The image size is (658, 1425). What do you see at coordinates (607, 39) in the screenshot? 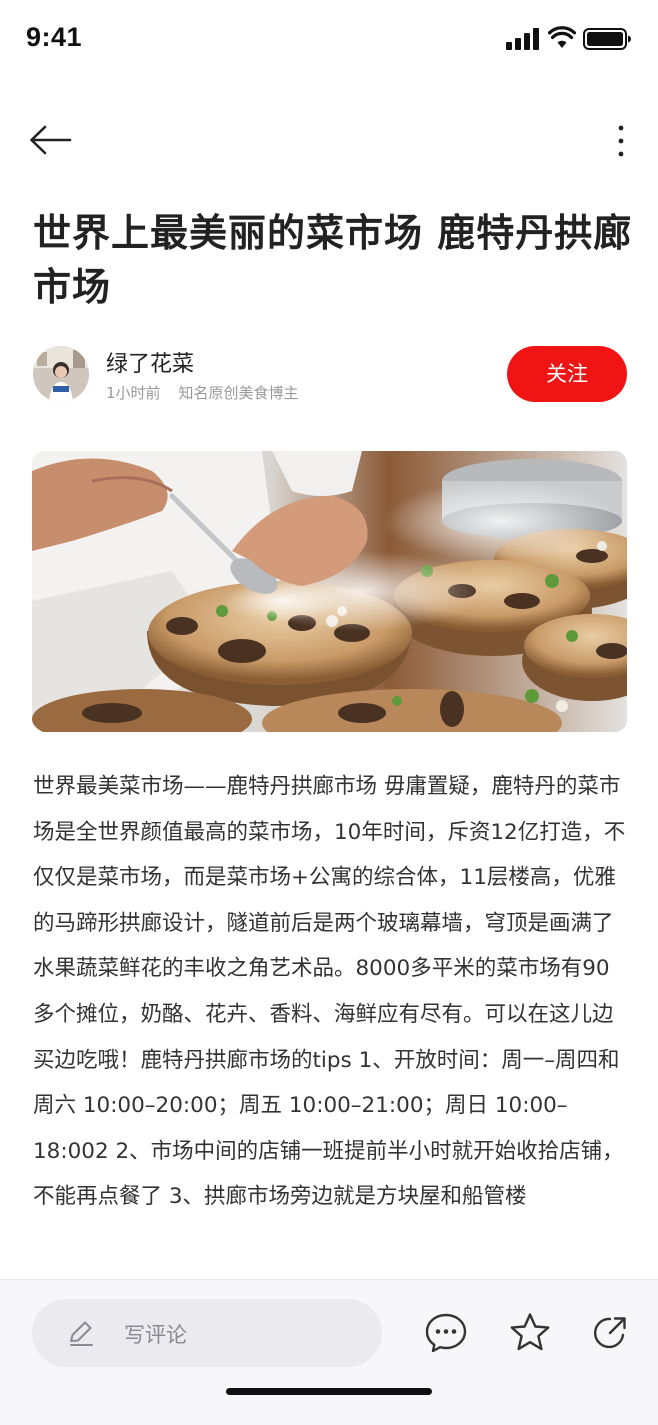
I see `battery-icon` at bounding box center [607, 39].